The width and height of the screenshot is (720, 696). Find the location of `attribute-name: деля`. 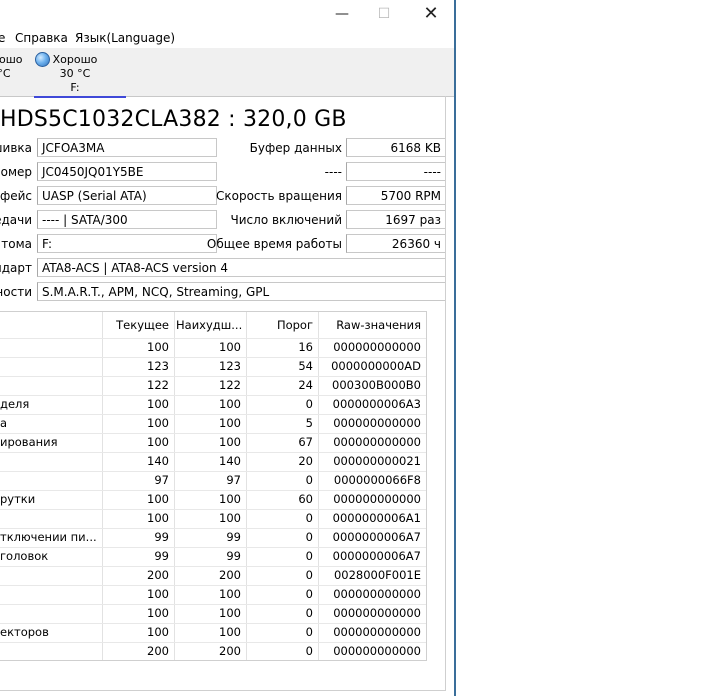

attribute-name: деля is located at coordinates (15, 404).